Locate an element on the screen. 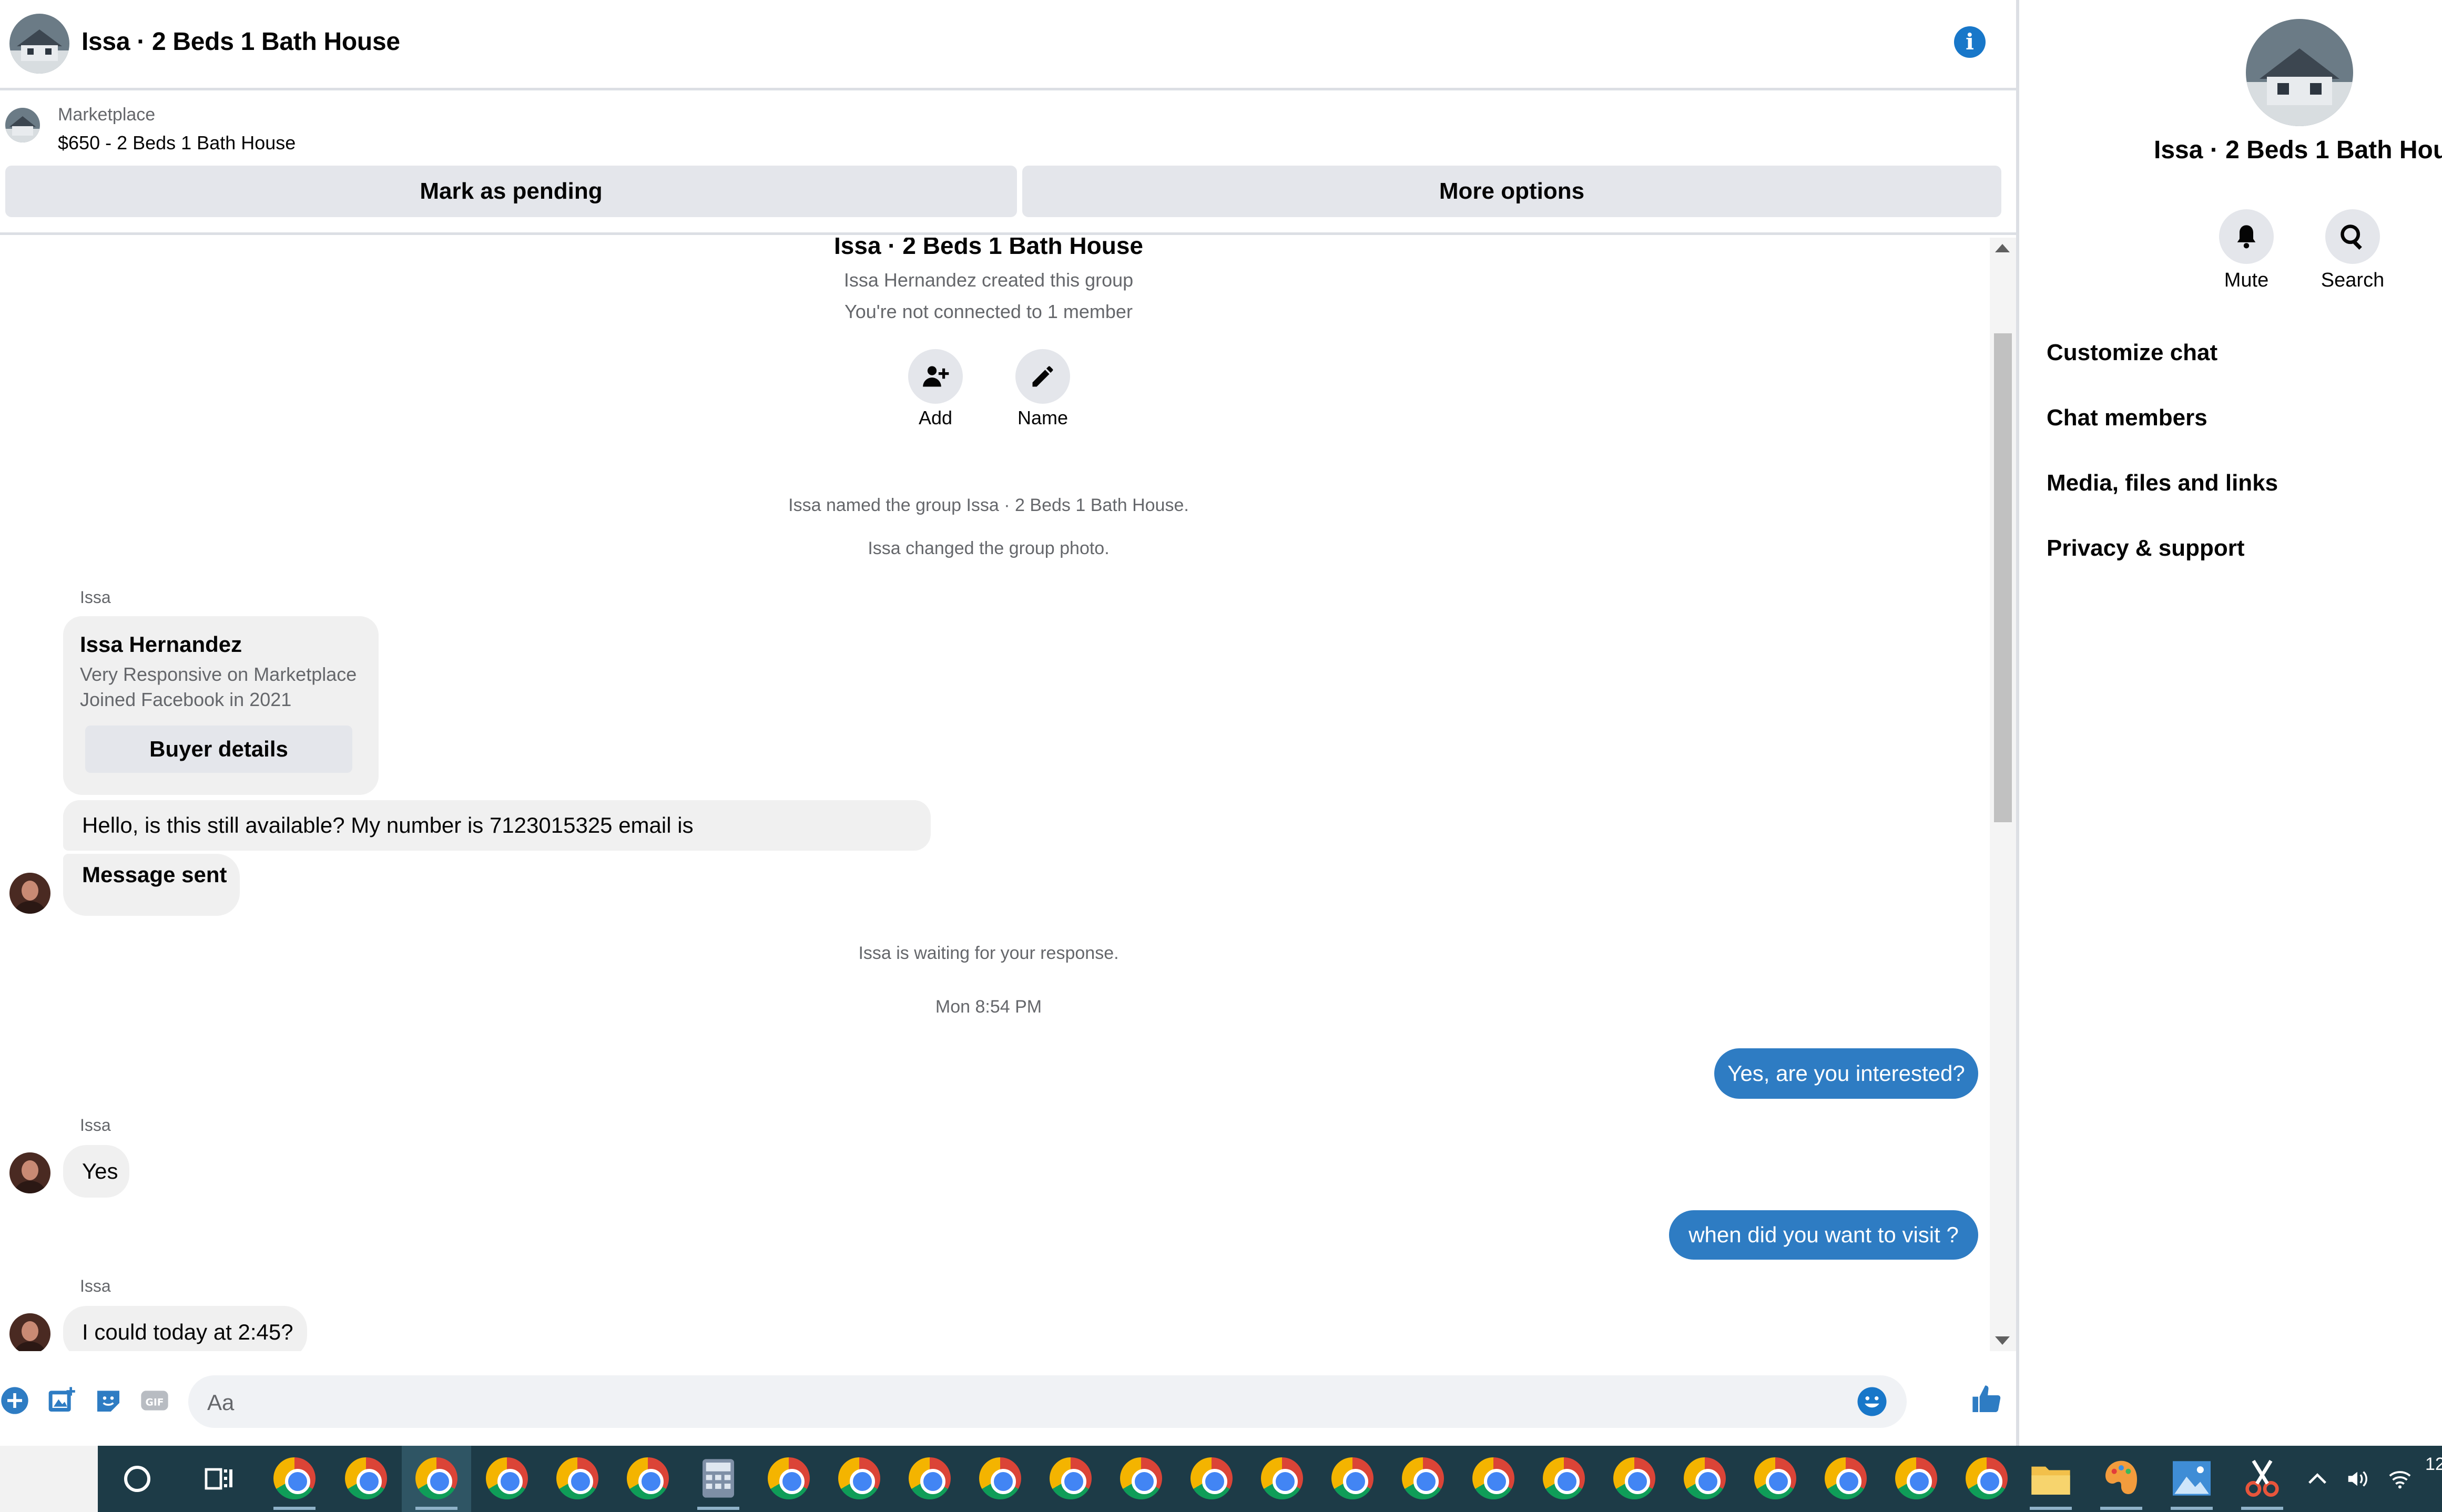 This screenshot has width=2442, height=1512. emoji-icon is located at coordinates (1872, 1401).